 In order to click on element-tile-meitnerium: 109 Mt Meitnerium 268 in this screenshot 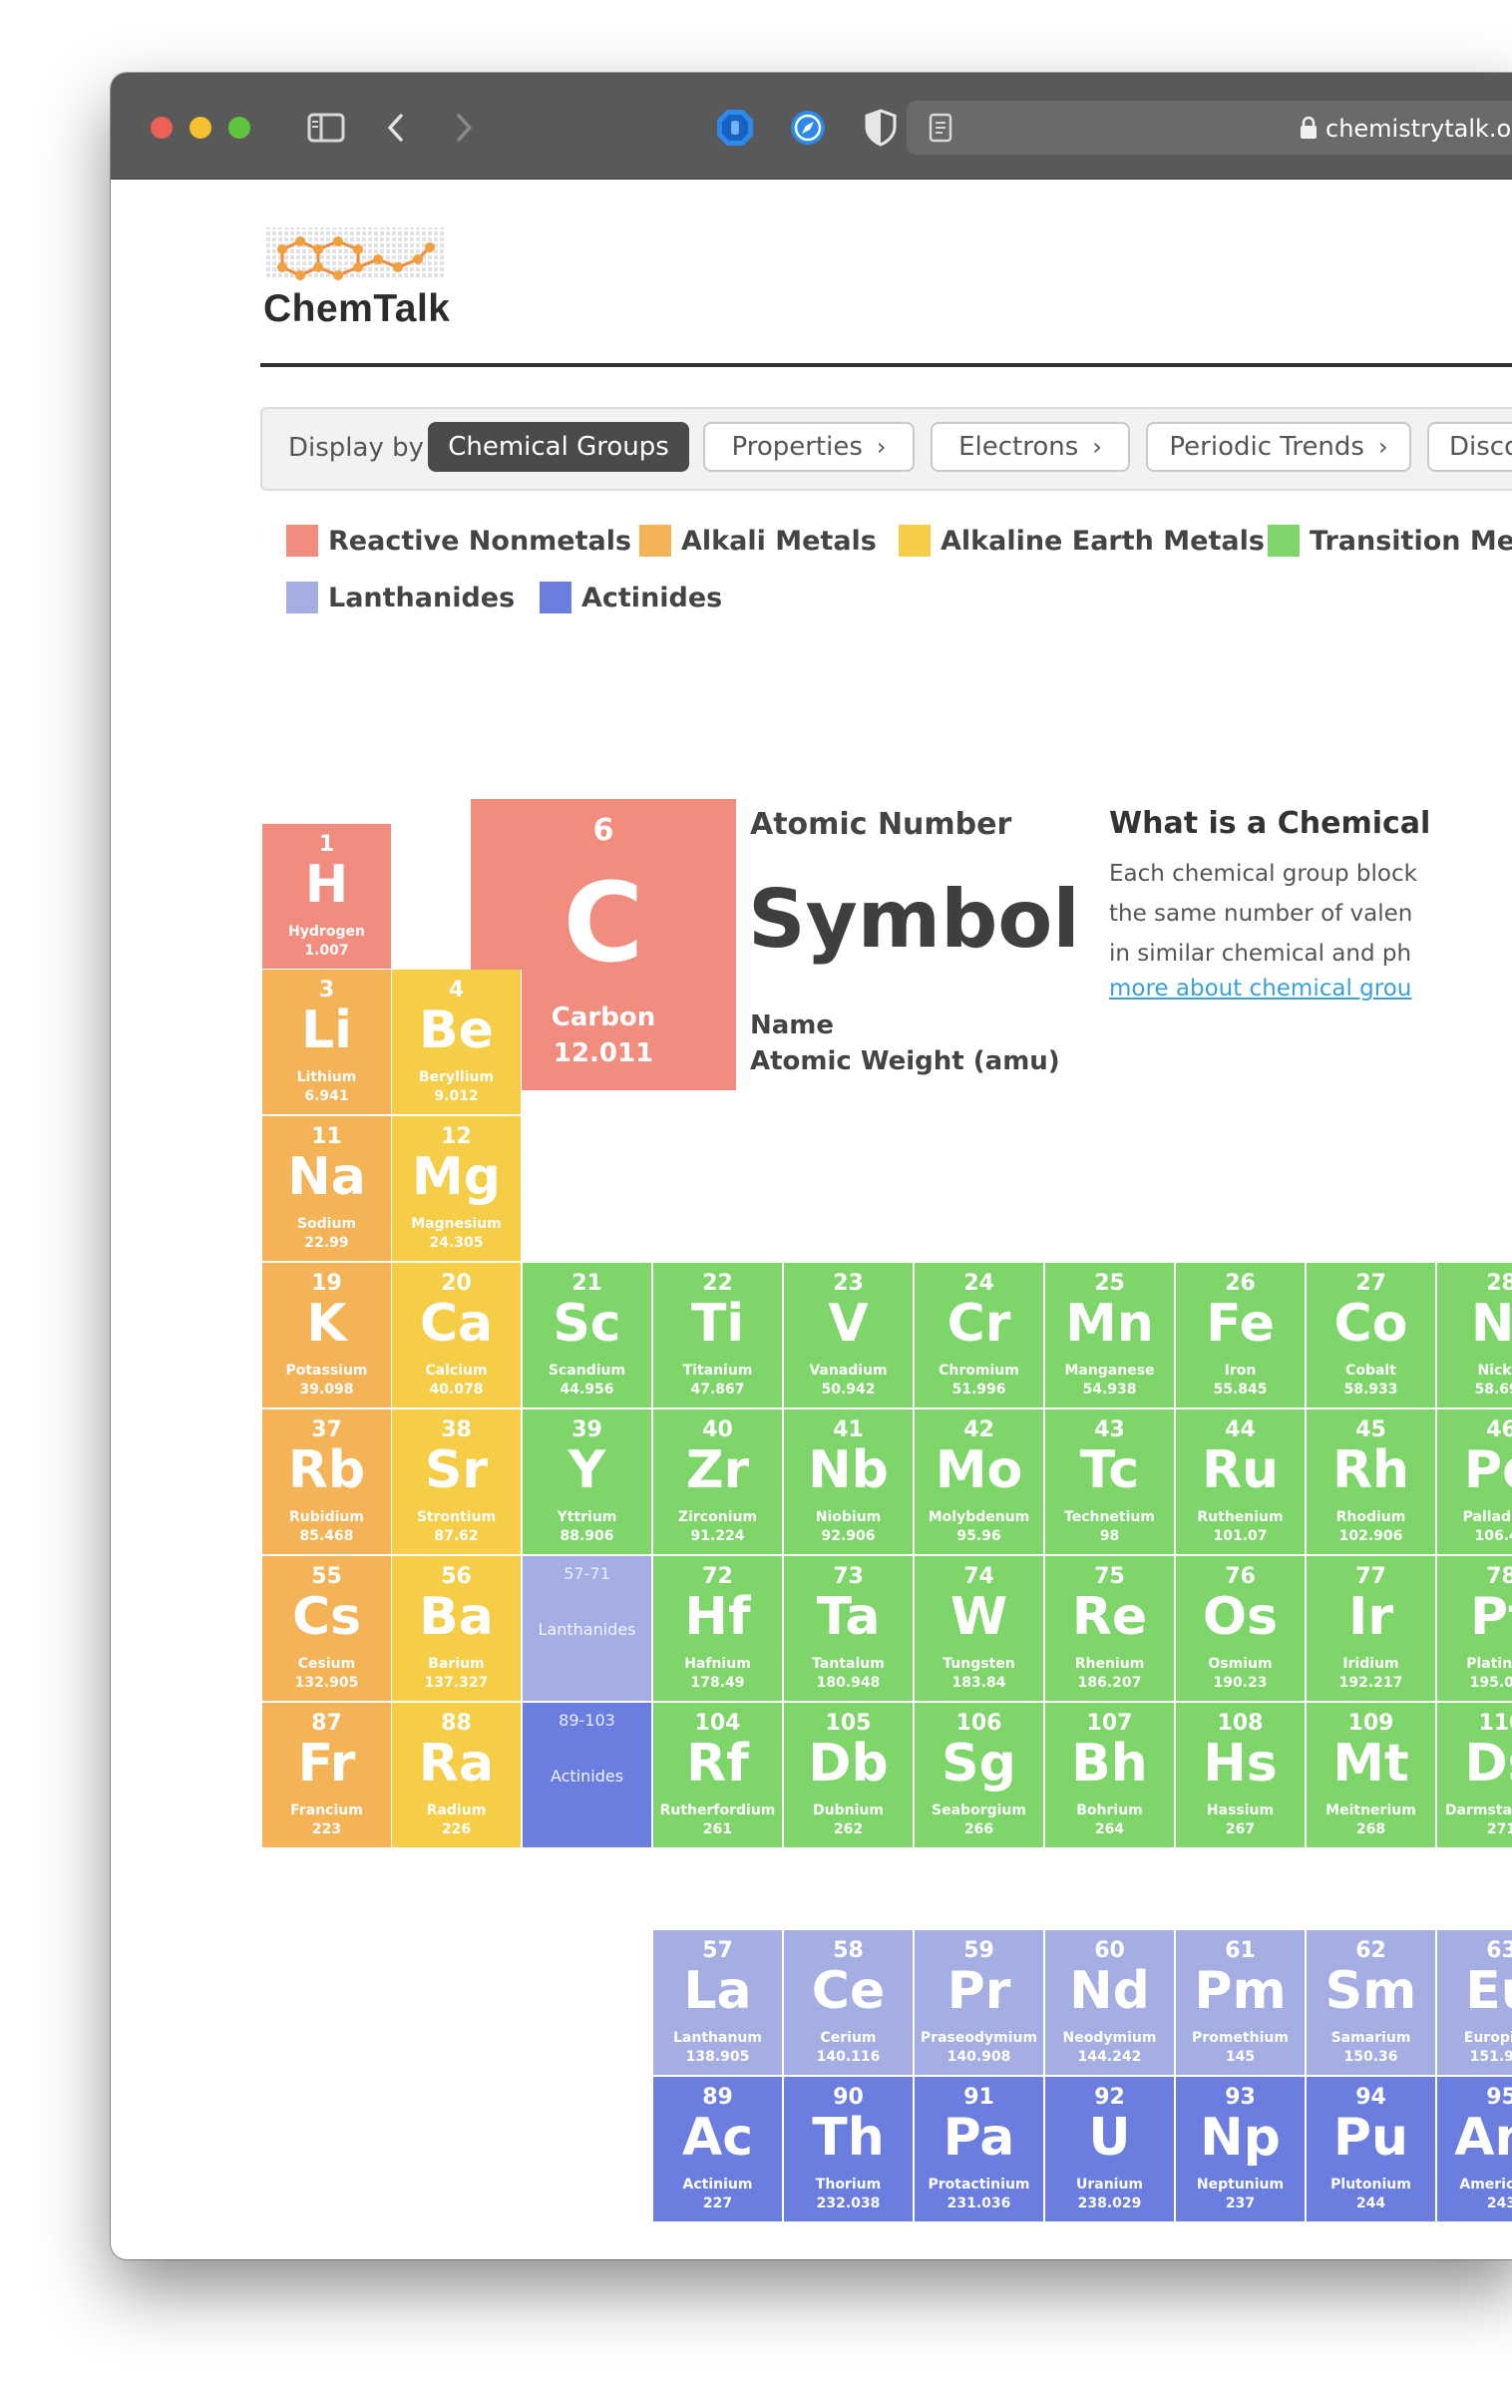, I will do `click(1371, 1776)`.